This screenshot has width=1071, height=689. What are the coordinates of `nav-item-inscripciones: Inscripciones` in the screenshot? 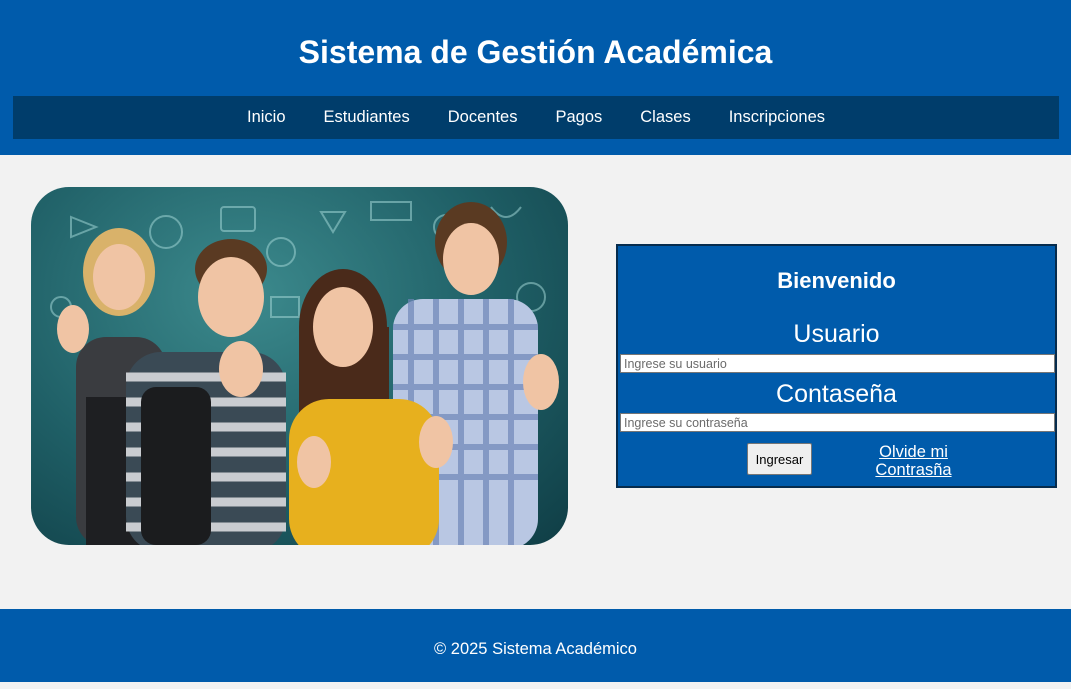 It's located at (777, 117).